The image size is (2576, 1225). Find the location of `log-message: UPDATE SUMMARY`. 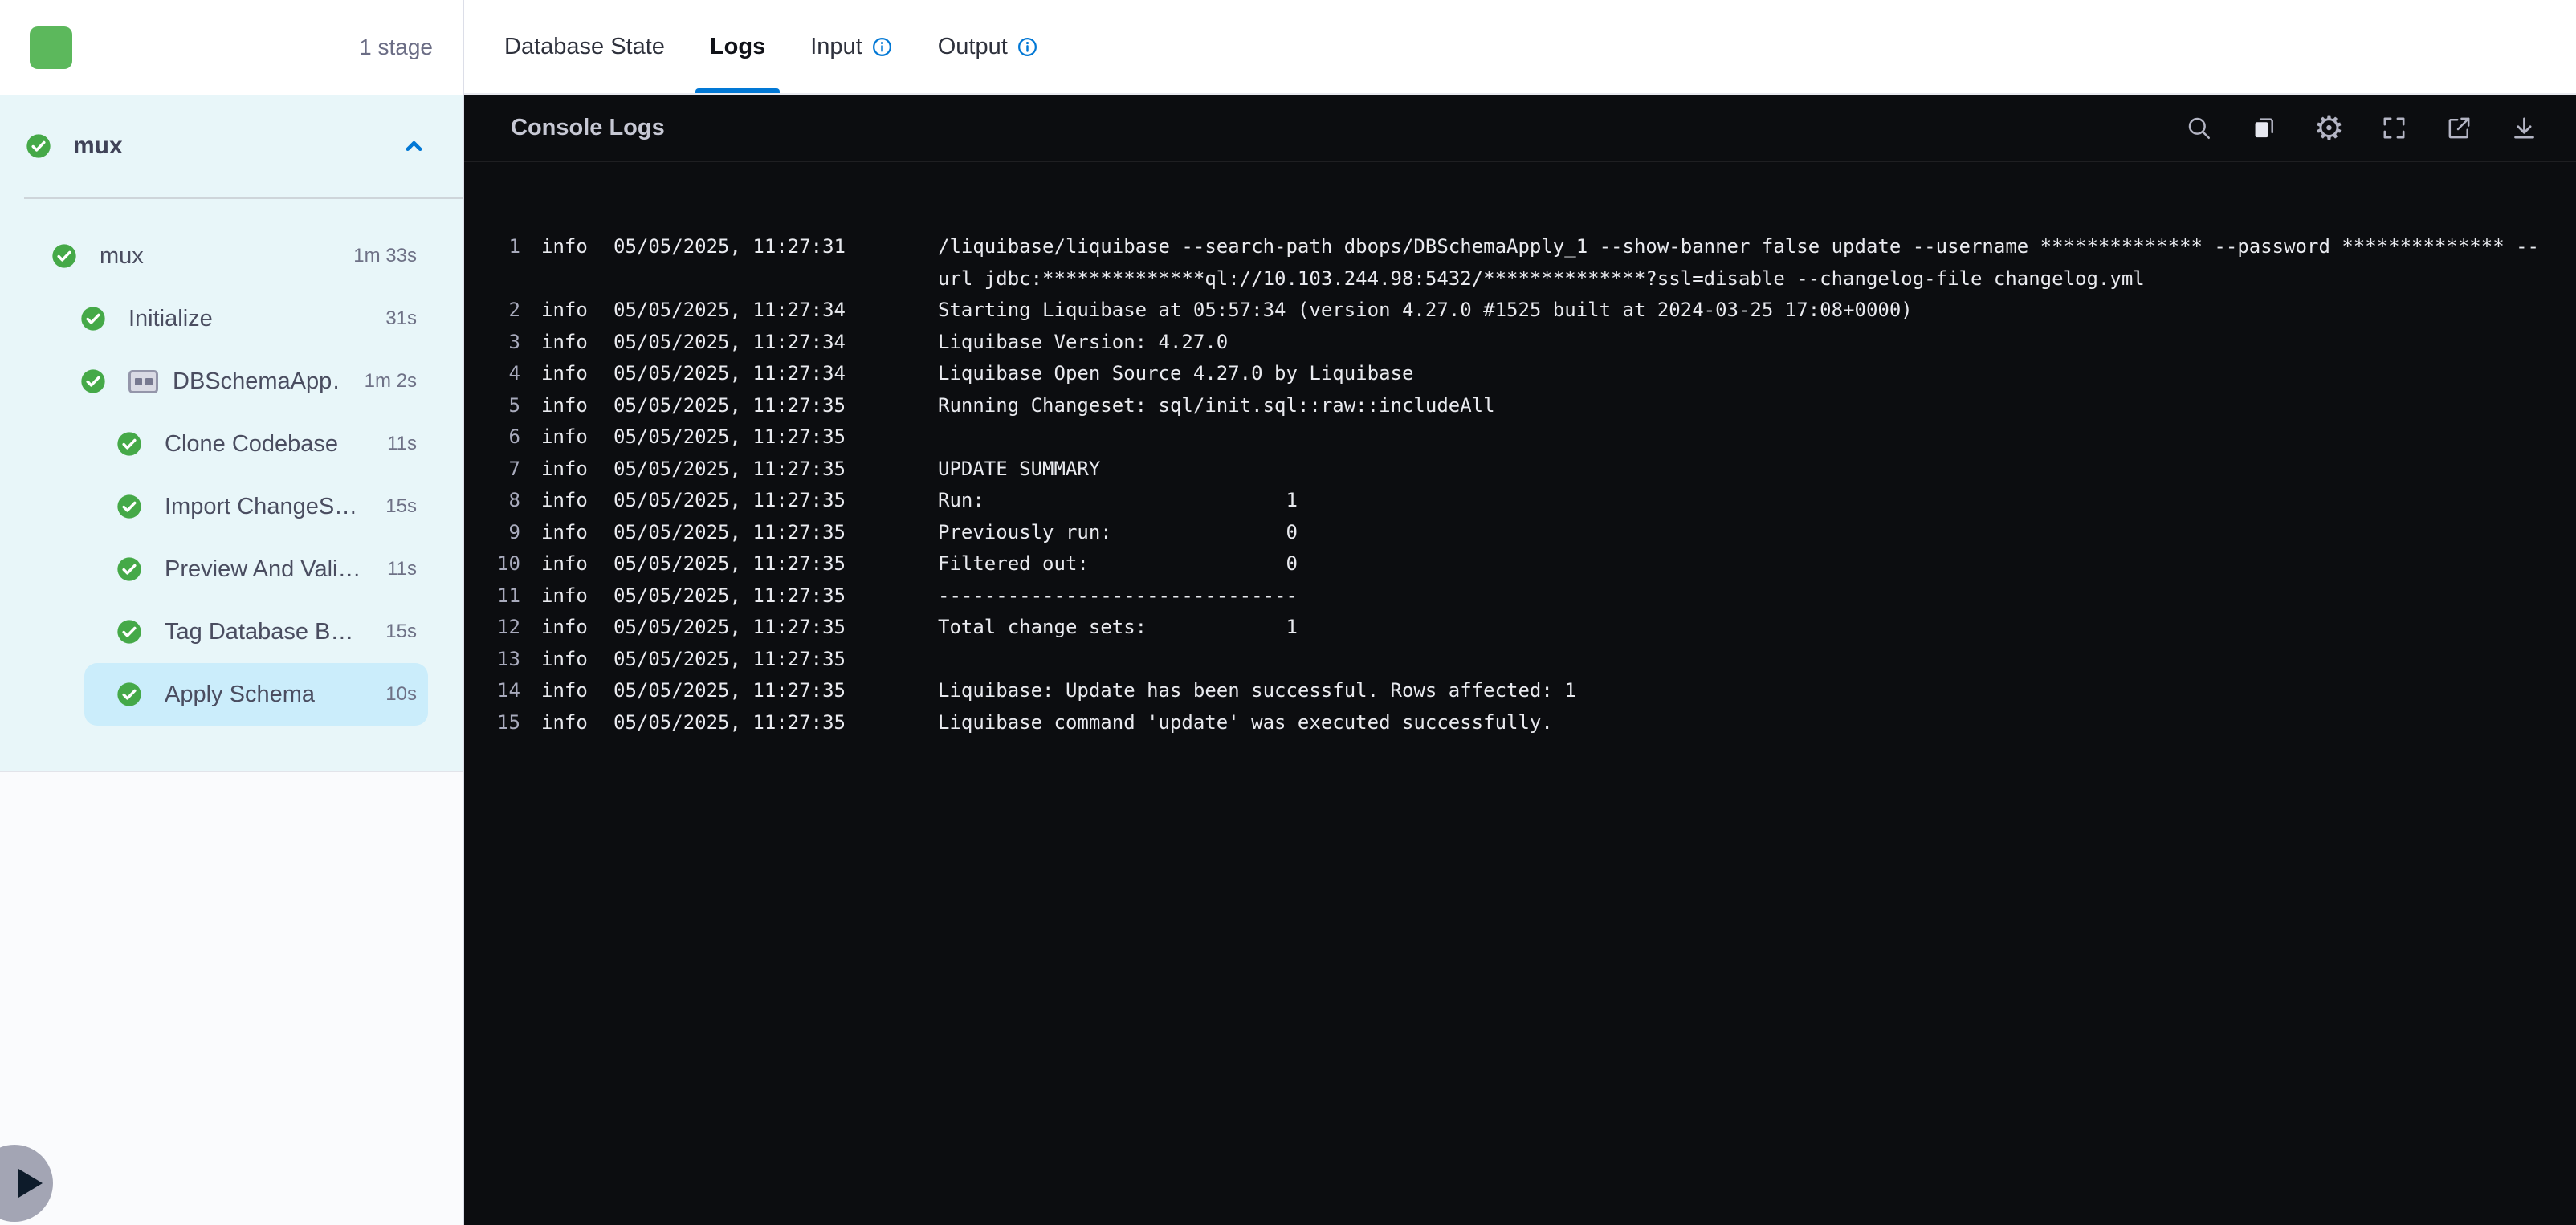

log-message: UPDATE SUMMARY is located at coordinates (1019, 468).